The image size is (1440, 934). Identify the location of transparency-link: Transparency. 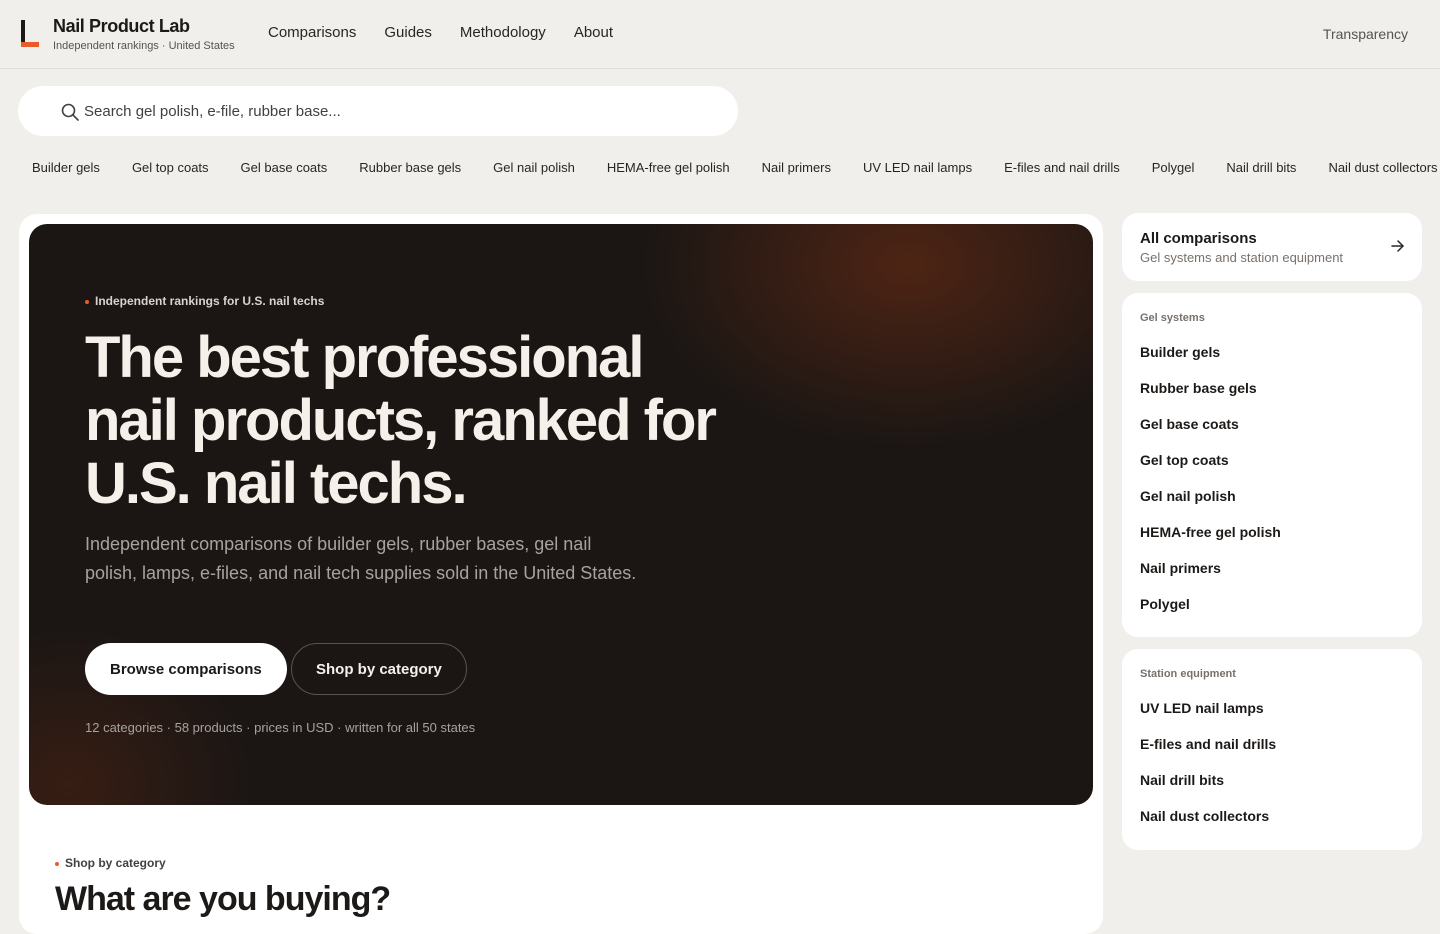
(1365, 34).